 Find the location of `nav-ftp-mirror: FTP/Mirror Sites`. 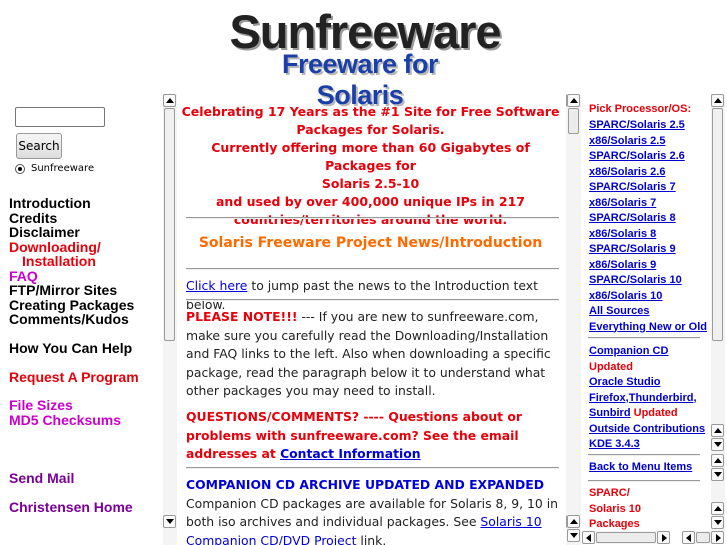

nav-ftp-mirror: FTP/Mirror Sites is located at coordinates (71, 290).